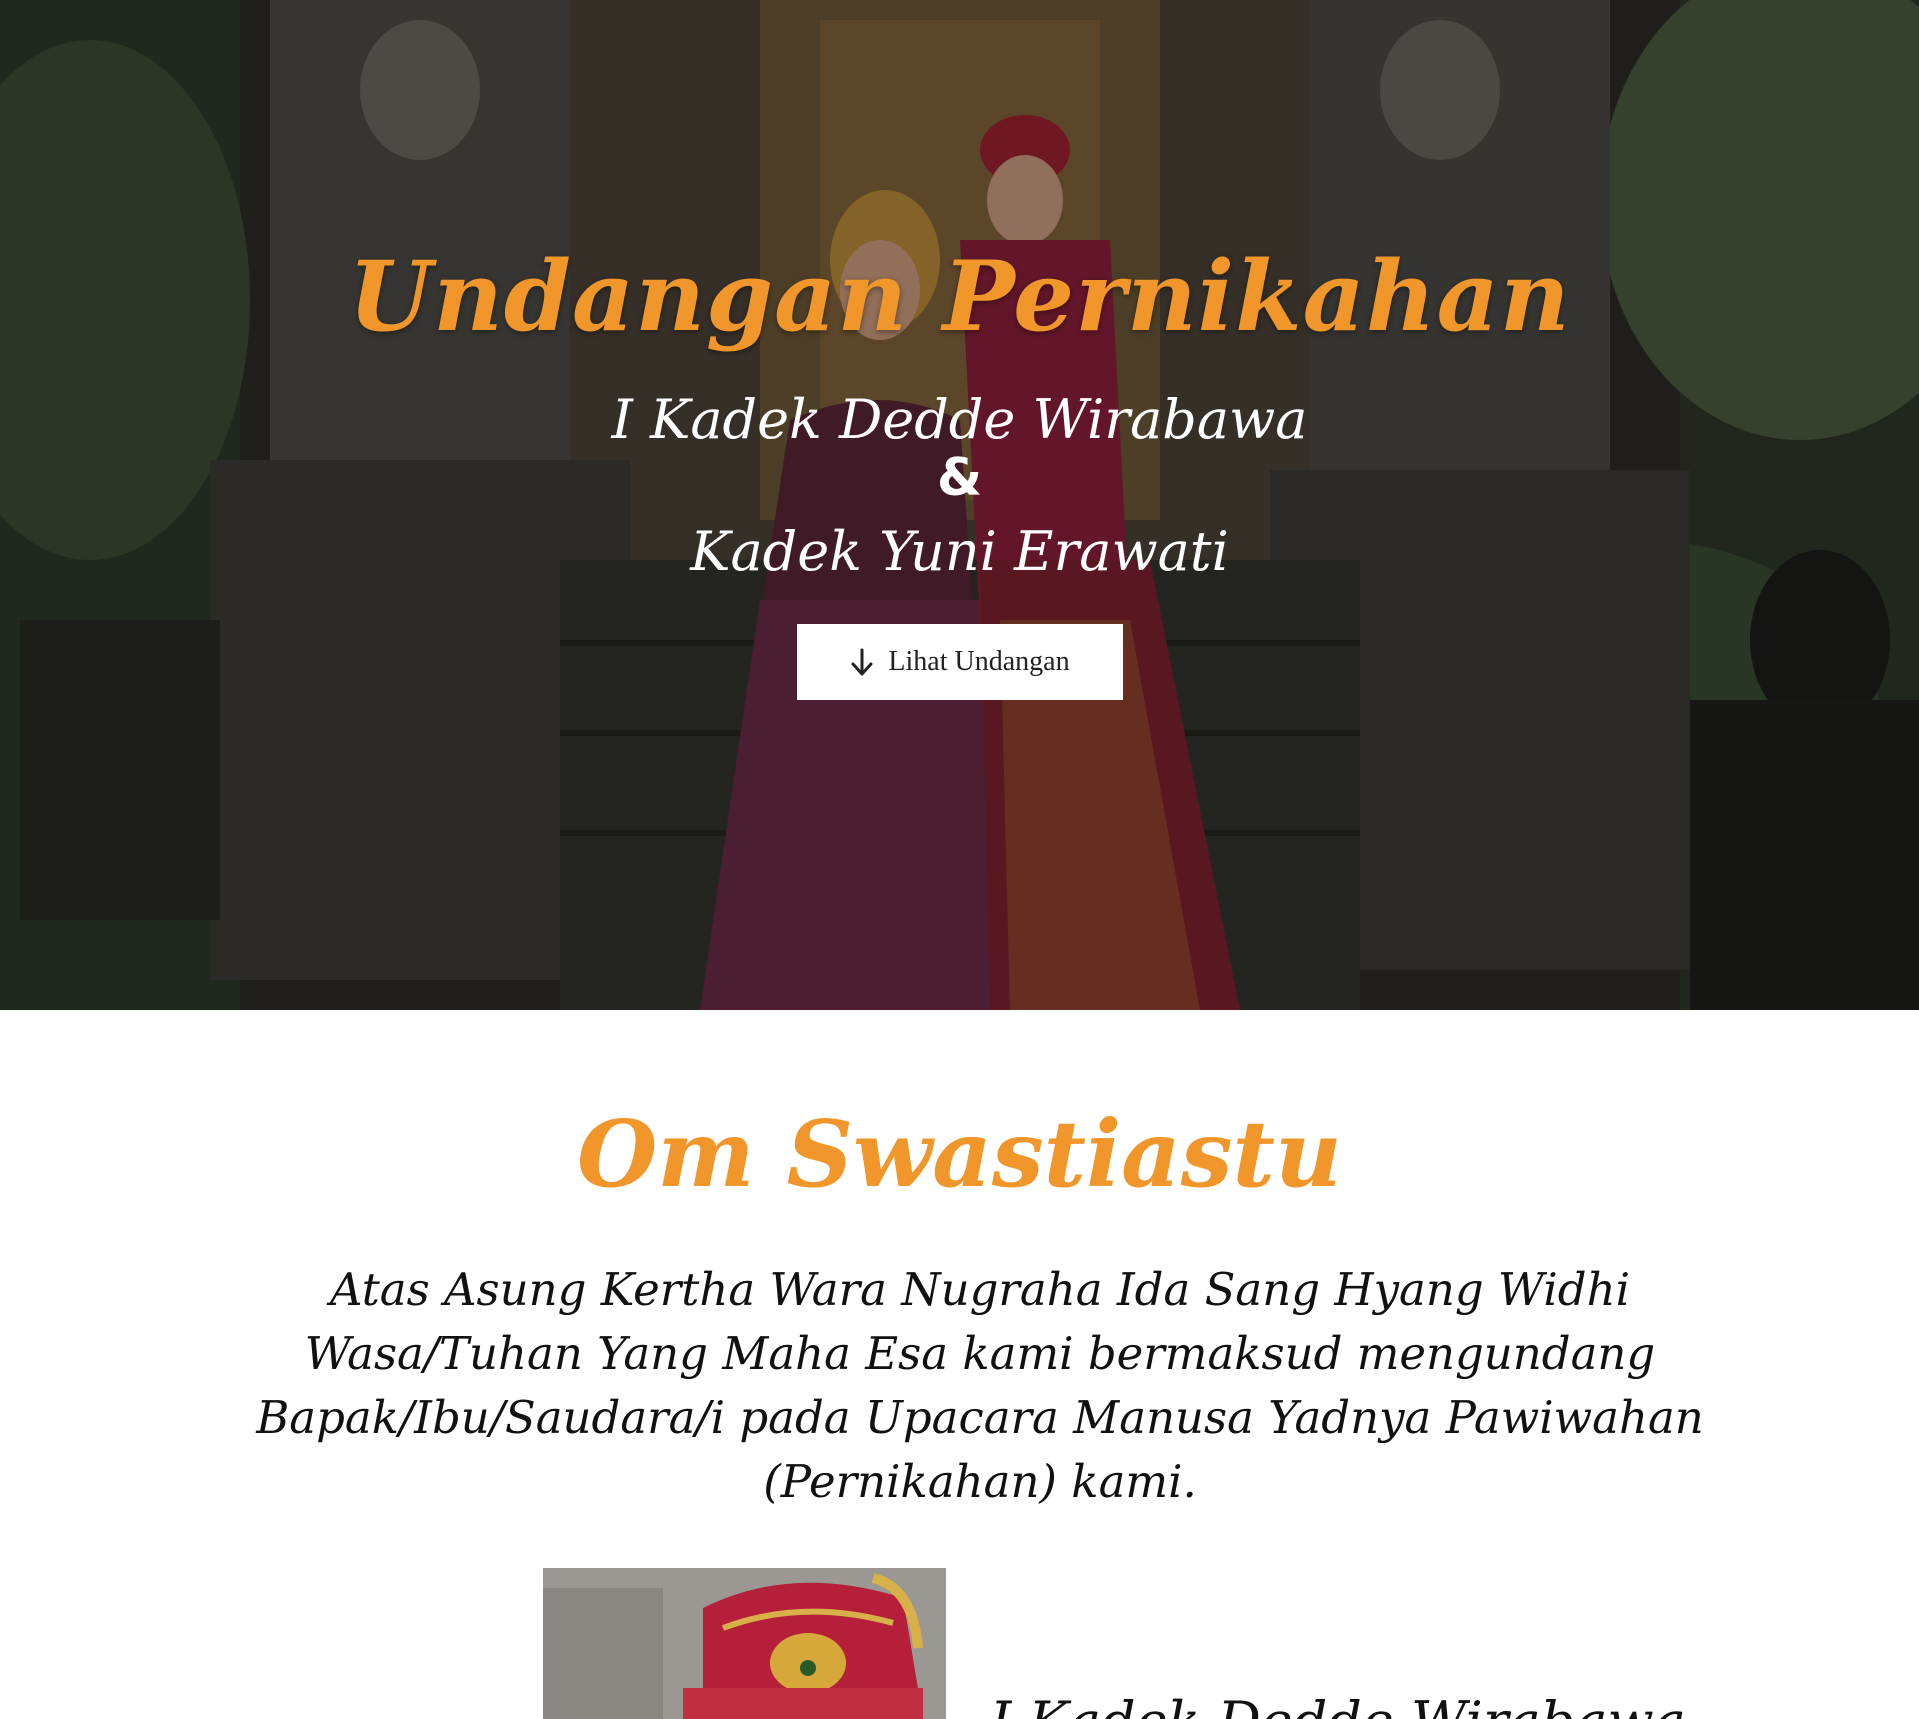  I want to click on view-invitation-label: Lihat Undangan, so click(979, 661).